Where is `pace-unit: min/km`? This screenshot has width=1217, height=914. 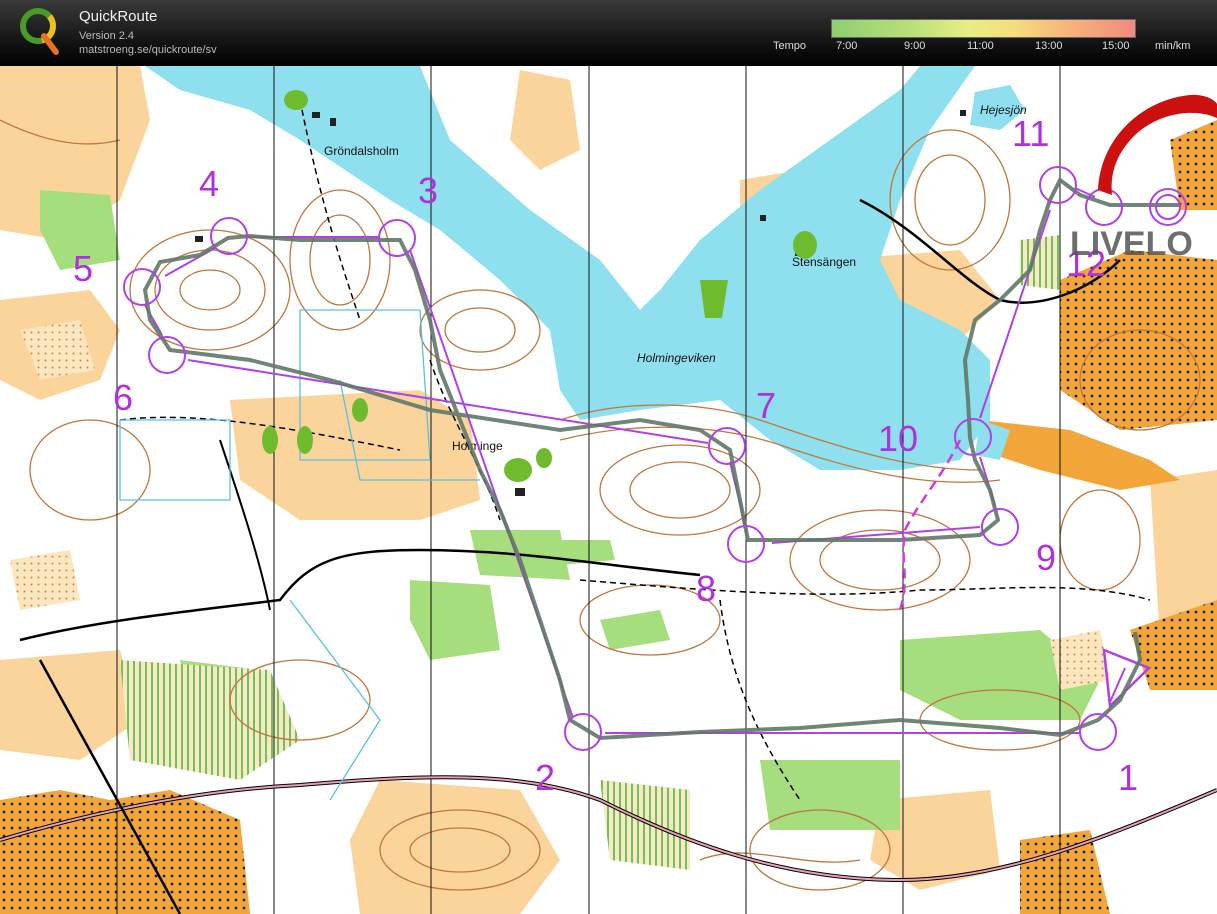 pace-unit: min/km is located at coordinates (1173, 46).